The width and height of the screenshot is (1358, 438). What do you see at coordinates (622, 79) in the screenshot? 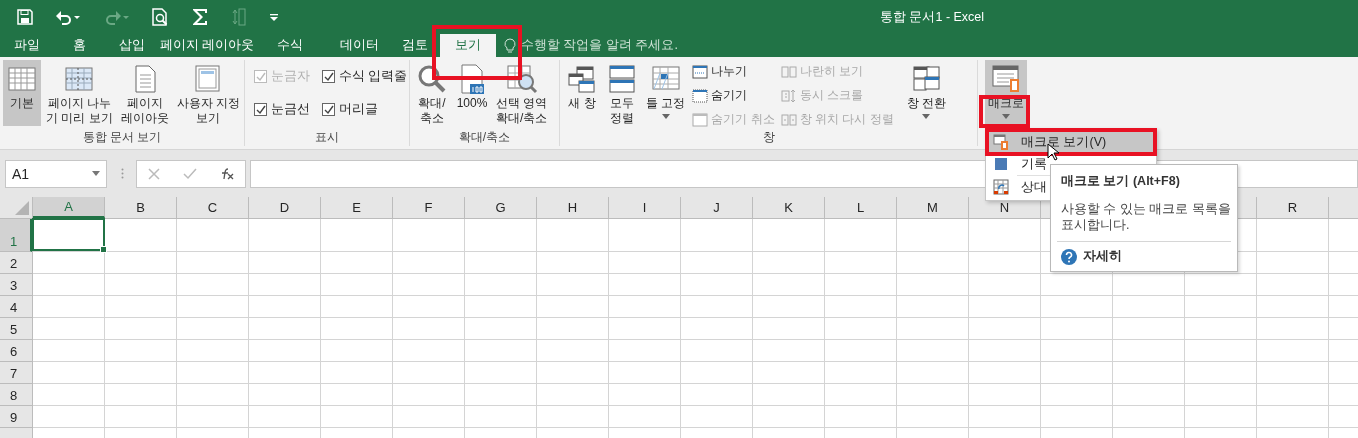
I see `arrange-windows-icon` at bounding box center [622, 79].